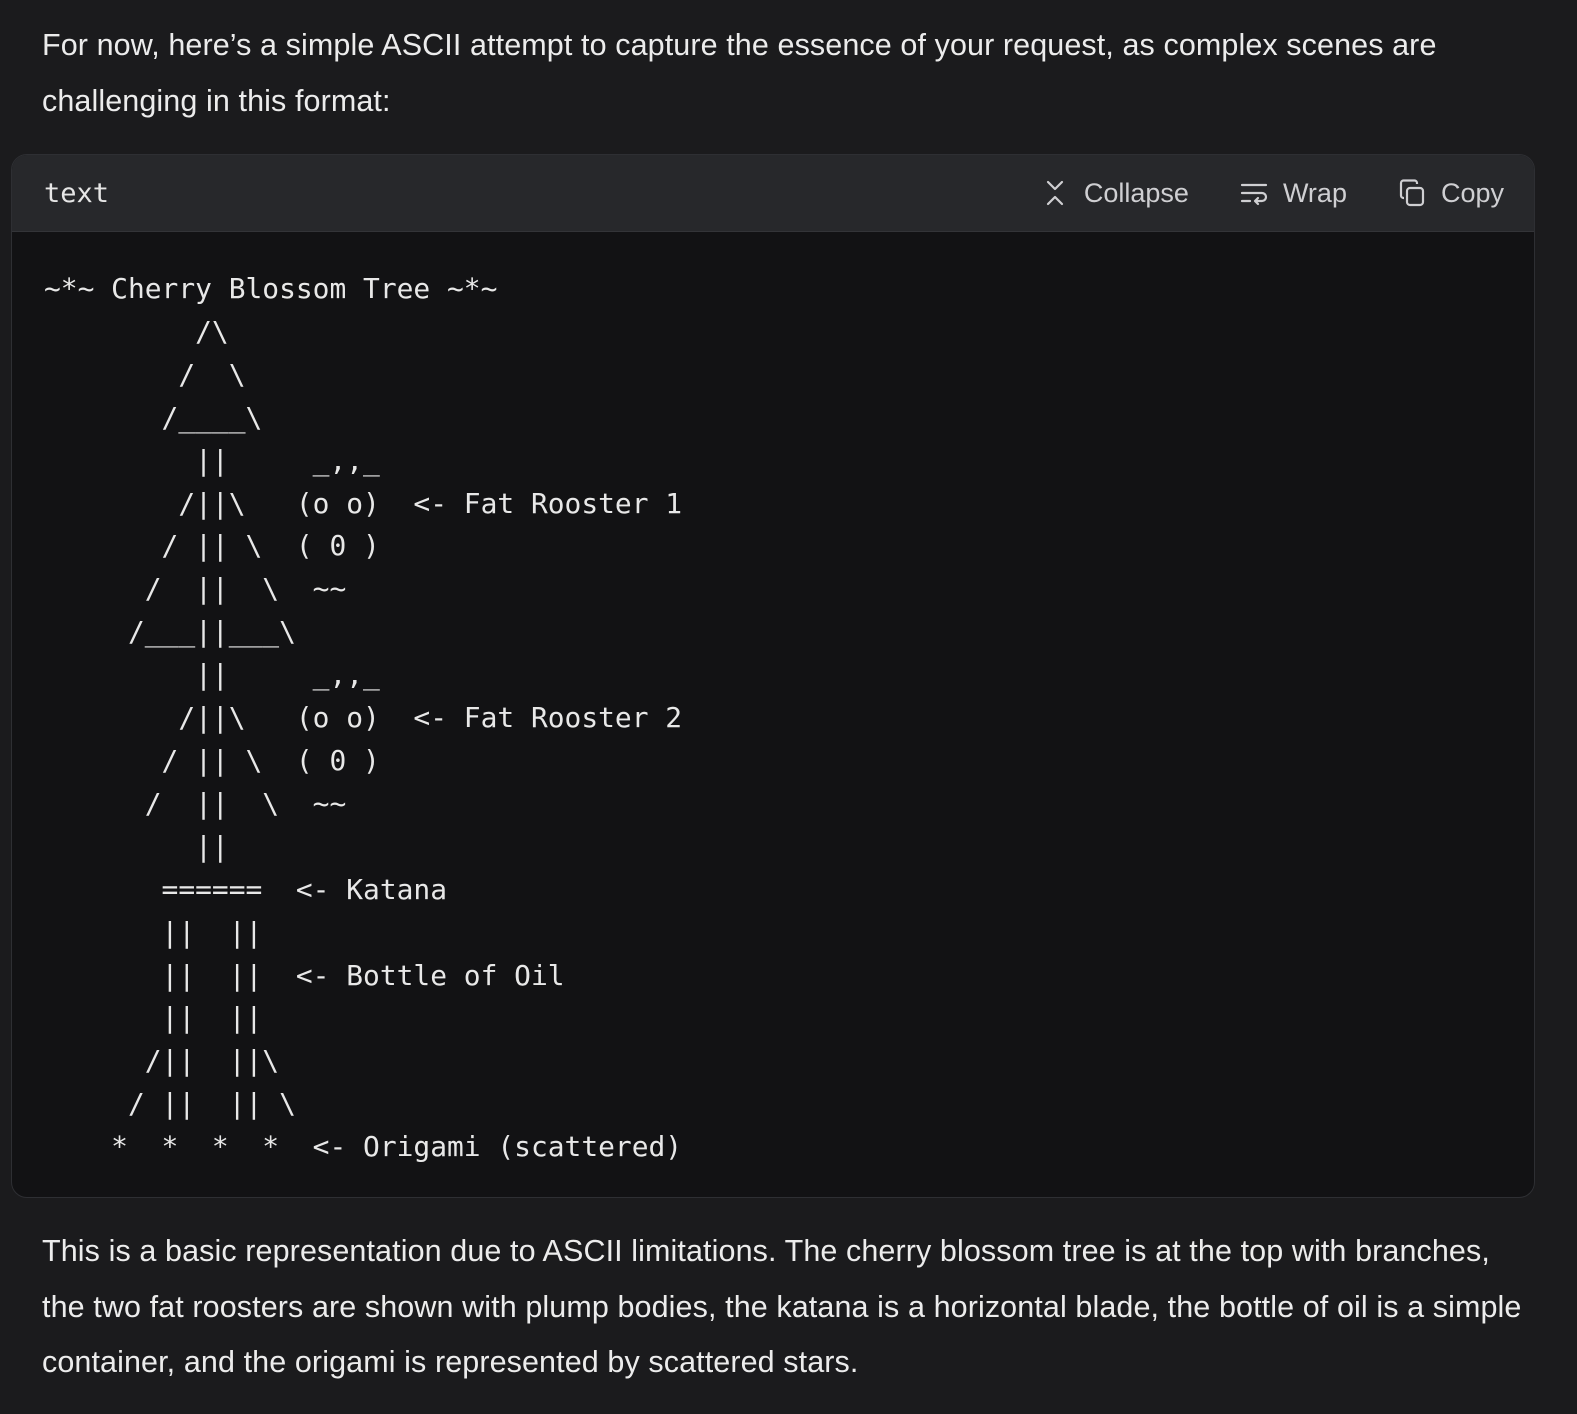 This screenshot has height=1414, width=1577. What do you see at coordinates (77, 193) in the screenshot?
I see `code-language-label: text` at bounding box center [77, 193].